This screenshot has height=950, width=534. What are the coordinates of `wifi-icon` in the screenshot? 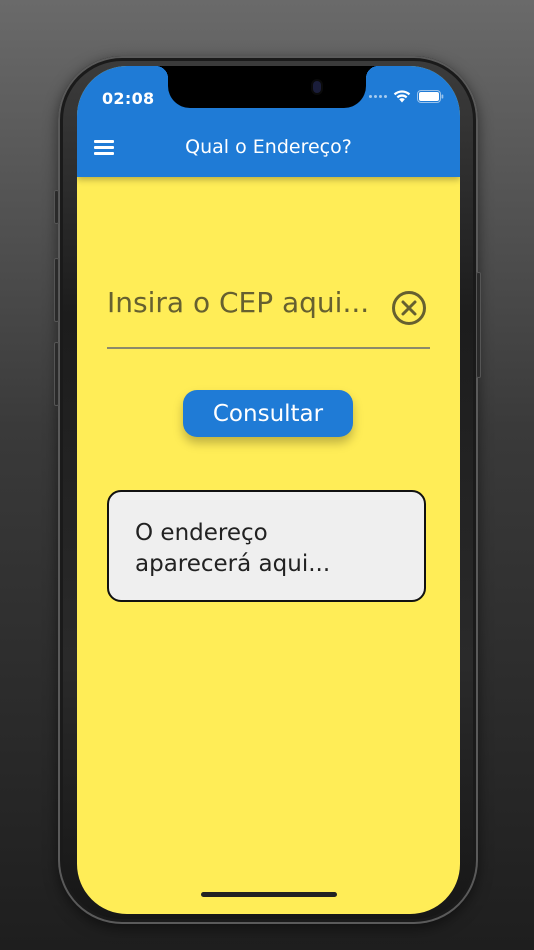 It's located at (402, 96).